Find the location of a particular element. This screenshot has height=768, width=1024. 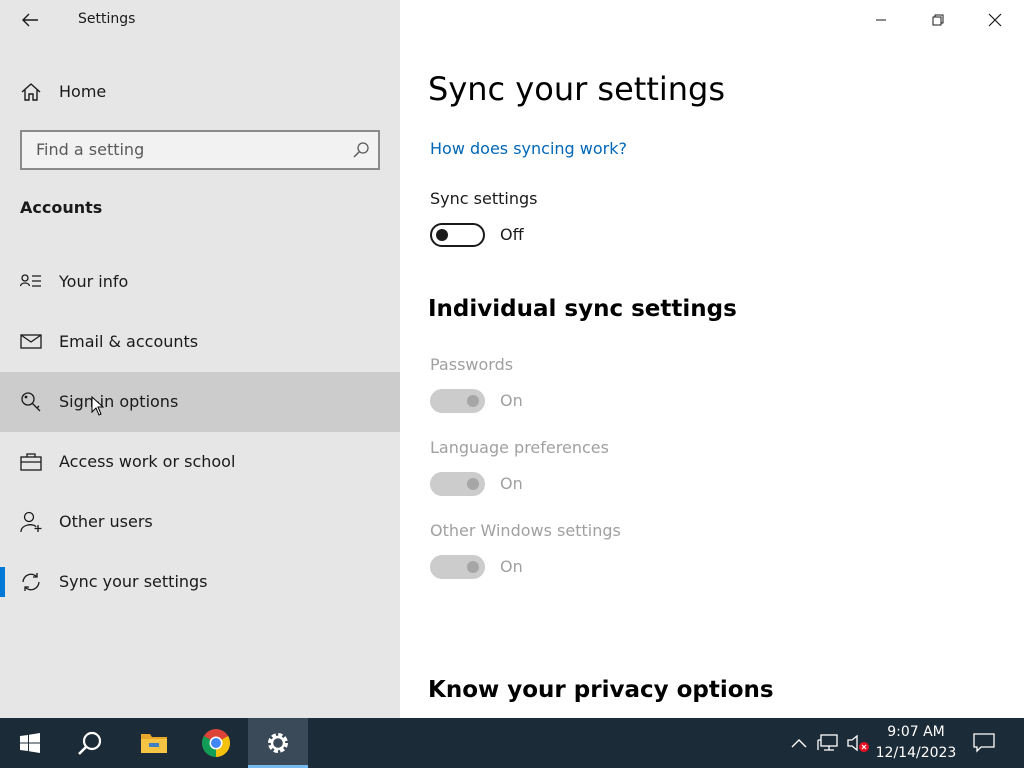

individual-sync-heading: Individual sync settings is located at coordinates (582, 309).